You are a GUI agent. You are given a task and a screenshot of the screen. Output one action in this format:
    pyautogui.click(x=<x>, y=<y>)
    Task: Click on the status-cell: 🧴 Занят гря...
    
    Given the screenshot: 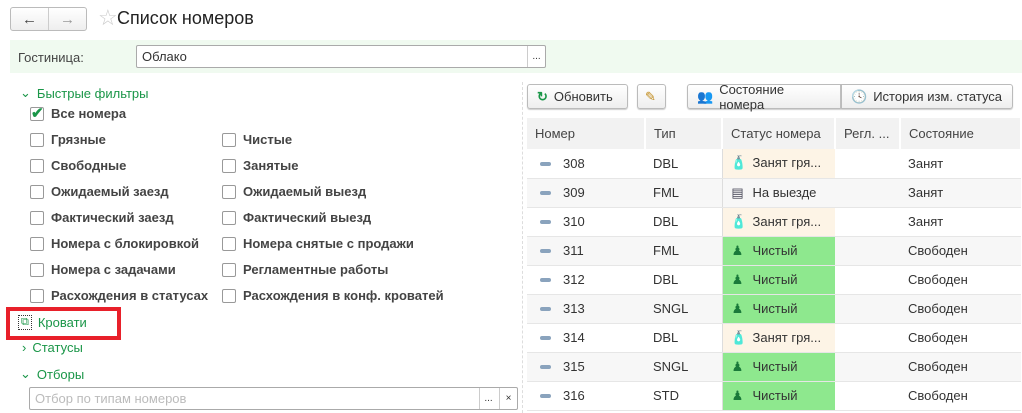 What is the action you would take?
    pyautogui.click(x=778, y=338)
    